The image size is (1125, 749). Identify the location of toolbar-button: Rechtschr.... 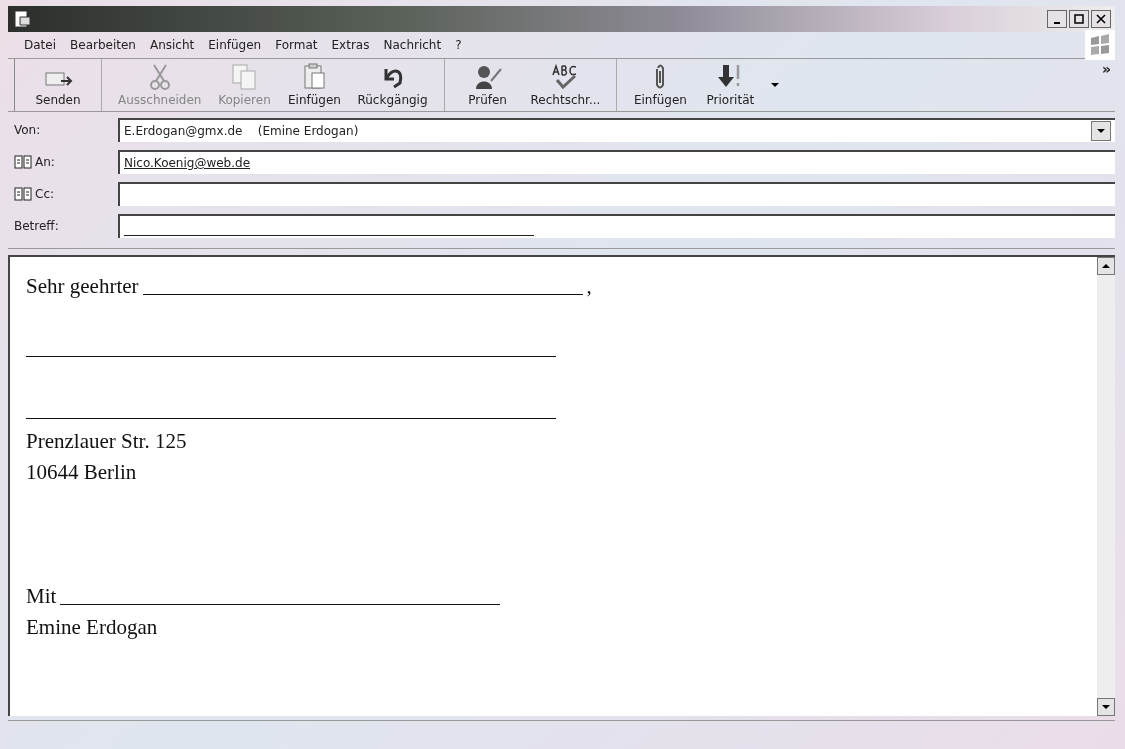
(565, 85).